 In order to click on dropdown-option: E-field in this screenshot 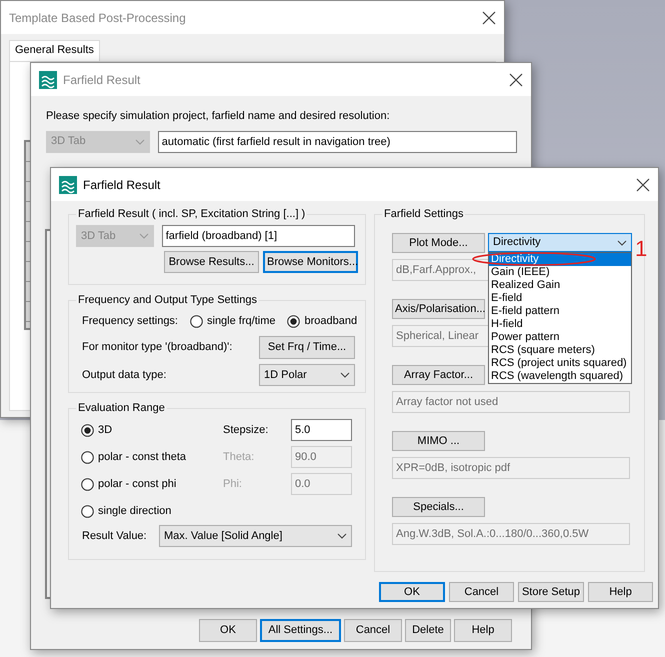, I will do `click(560, 298)`.